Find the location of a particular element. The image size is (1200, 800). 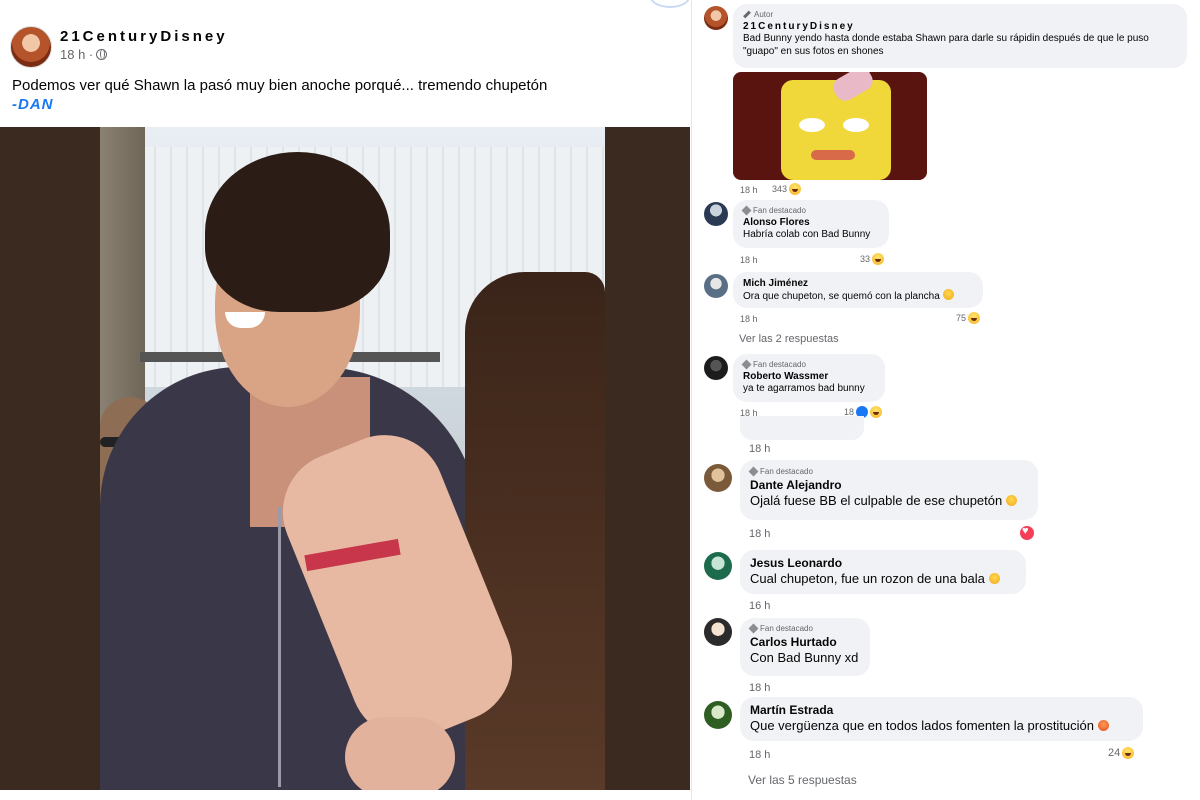

post-signature: -DAN is located at coordinates (33, 104).